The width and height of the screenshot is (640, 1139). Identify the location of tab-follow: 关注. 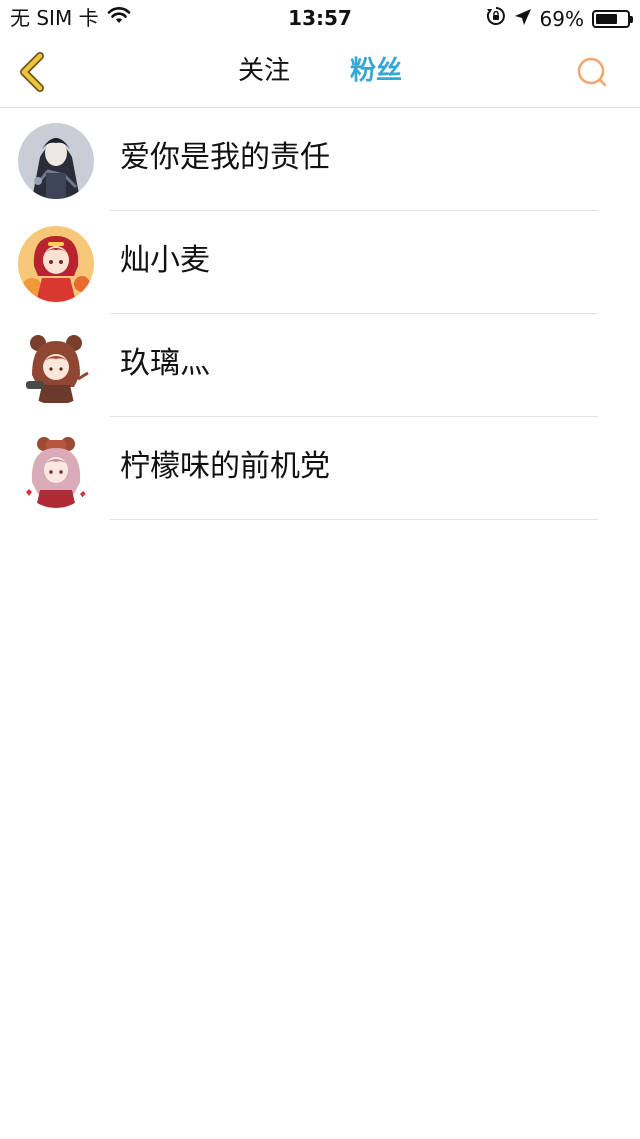
(264, 71).